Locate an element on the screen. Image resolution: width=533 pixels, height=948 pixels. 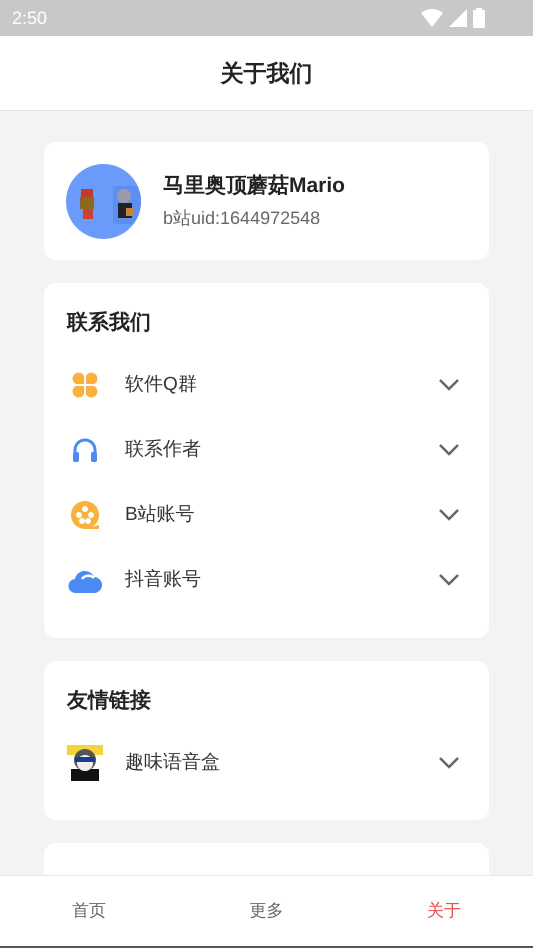
nav-tab: 首页 is located at coordinates (89, 911).